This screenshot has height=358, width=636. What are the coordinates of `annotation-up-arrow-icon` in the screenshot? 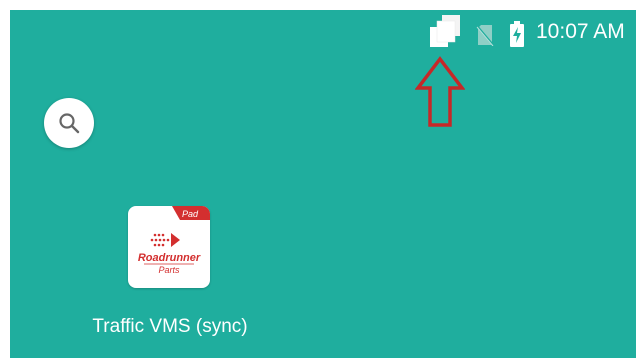 It's located at (440, 92).